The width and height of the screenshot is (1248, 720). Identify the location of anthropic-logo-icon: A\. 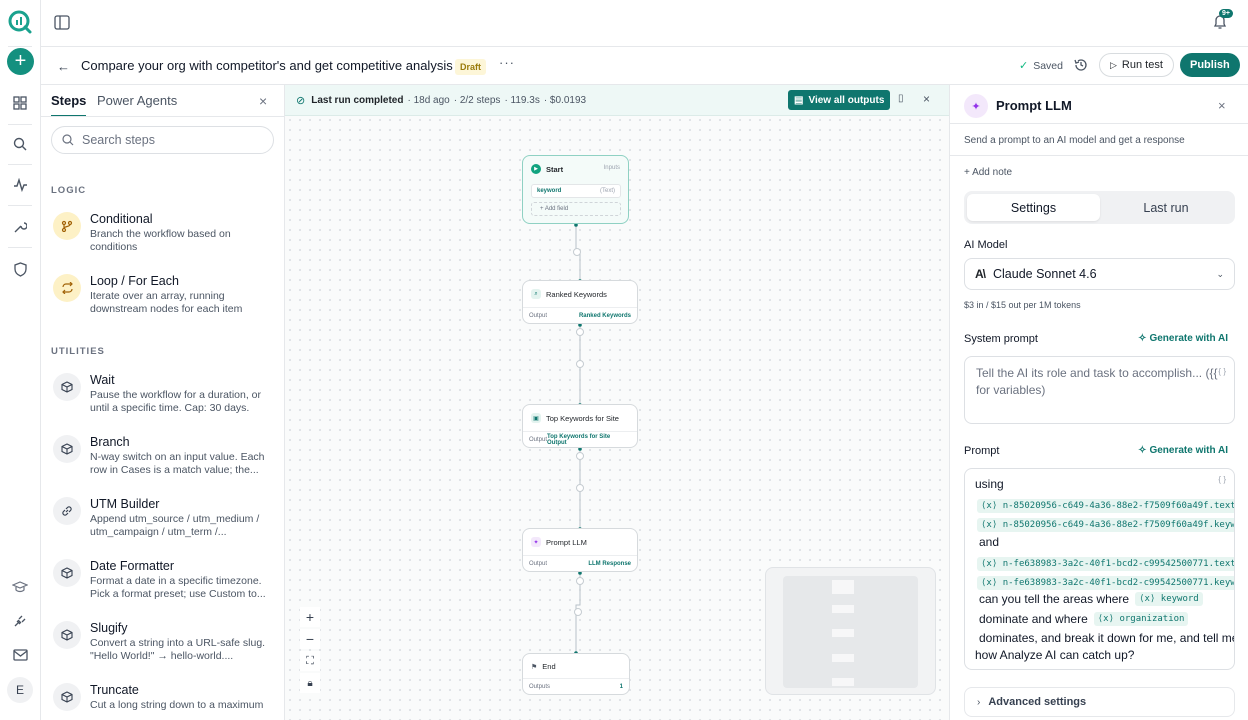
(980, 274).